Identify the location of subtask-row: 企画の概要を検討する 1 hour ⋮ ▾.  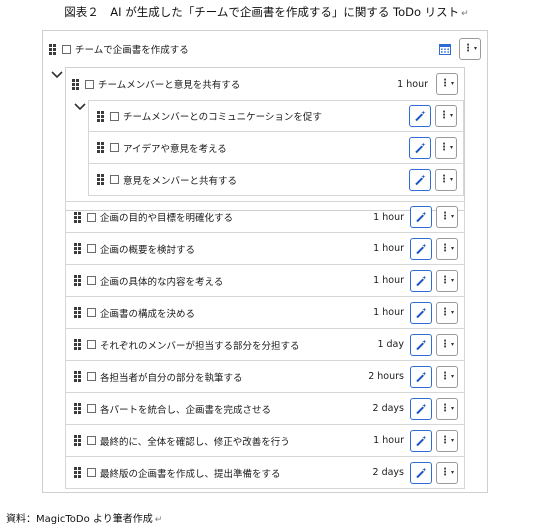
(265, 249).